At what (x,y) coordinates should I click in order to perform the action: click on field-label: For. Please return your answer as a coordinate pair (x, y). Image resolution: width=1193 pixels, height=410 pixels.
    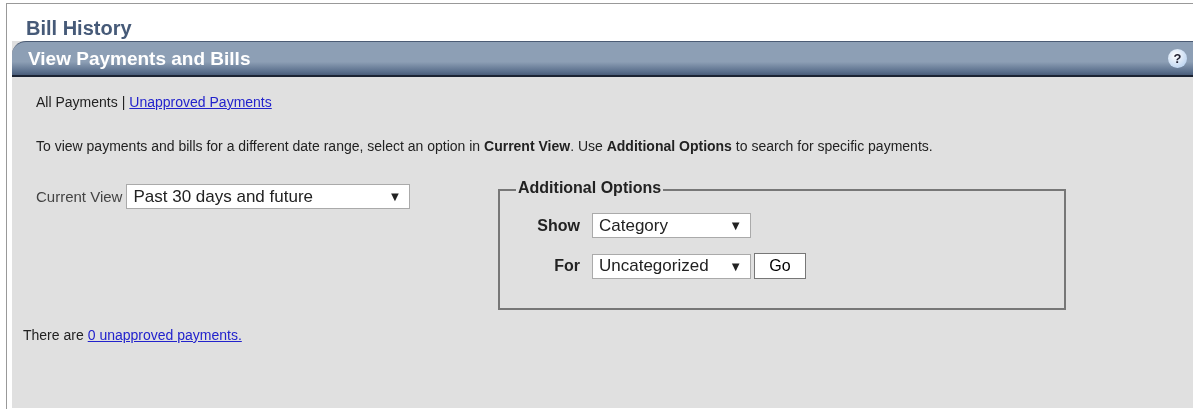
    Looking at the image, I should click on (567, 266).